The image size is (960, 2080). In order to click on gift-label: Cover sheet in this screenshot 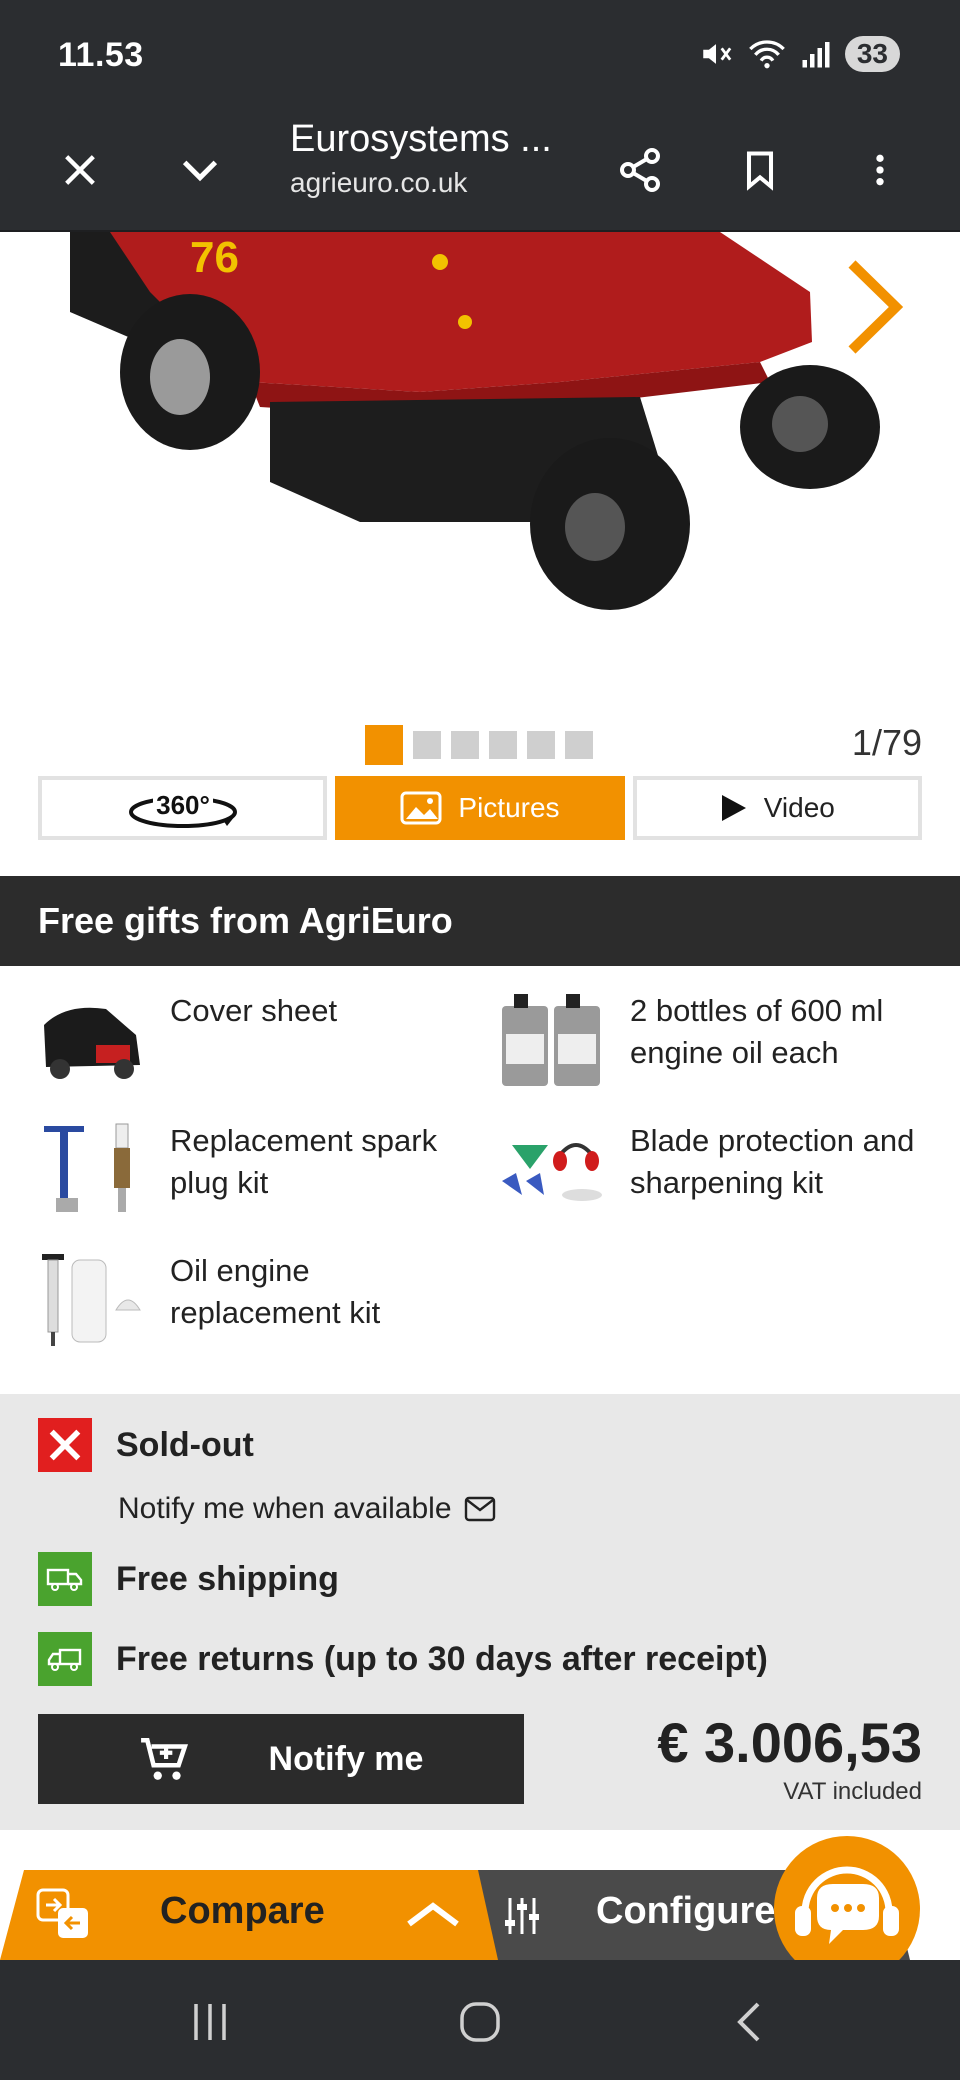, I will do `click(254, 1010)`.